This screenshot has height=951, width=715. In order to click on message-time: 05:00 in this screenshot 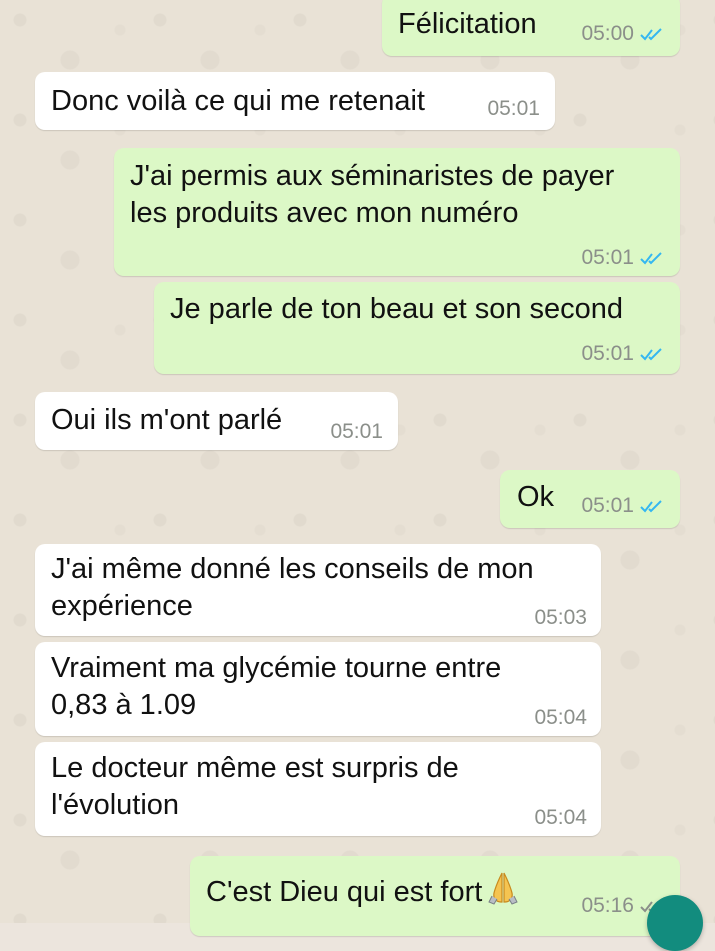, I will do `click(607, 33)`.